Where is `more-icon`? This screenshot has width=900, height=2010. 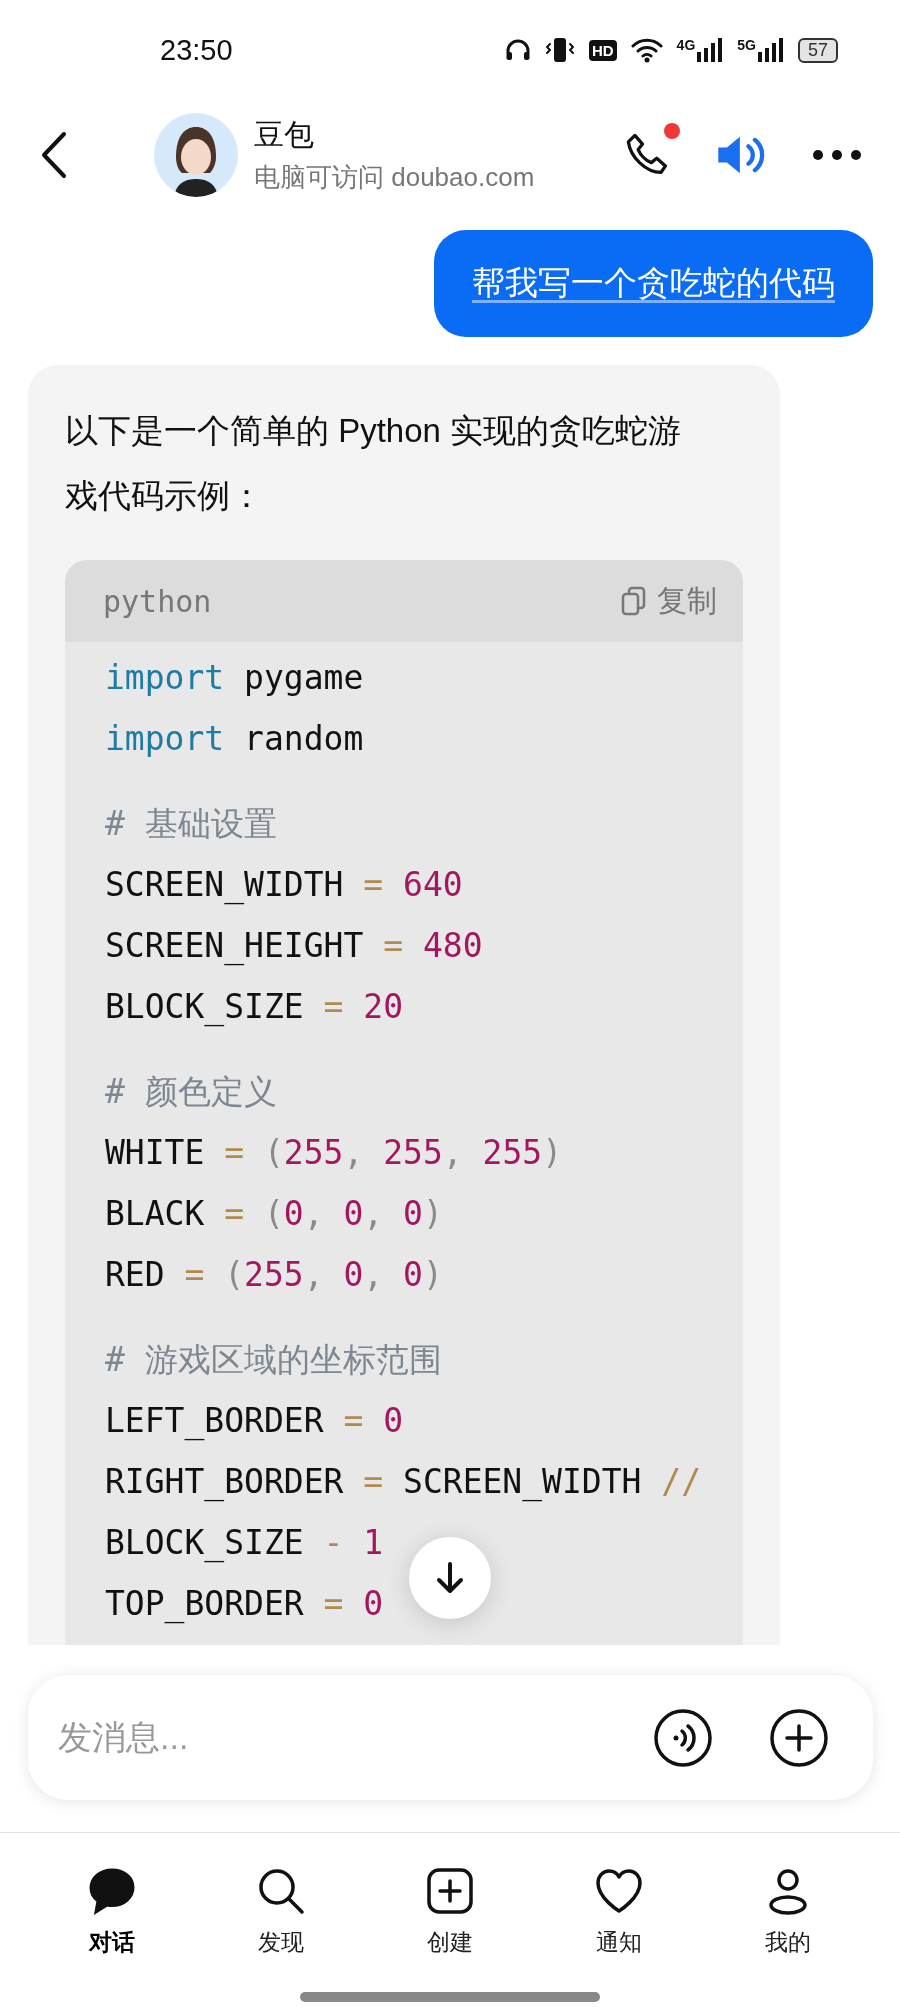
more-icon is located at coordinates (837, 155).